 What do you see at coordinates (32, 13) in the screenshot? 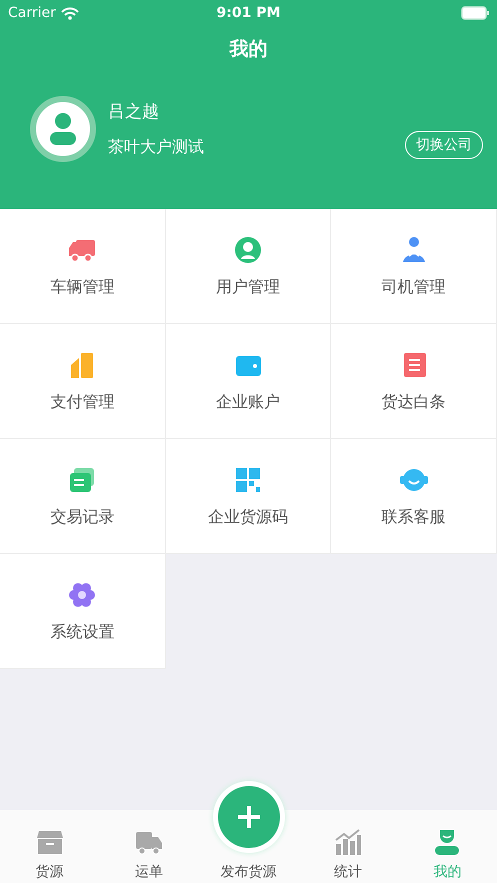
I see `carrier-label: Carrier` at bounding box center [32, 13].